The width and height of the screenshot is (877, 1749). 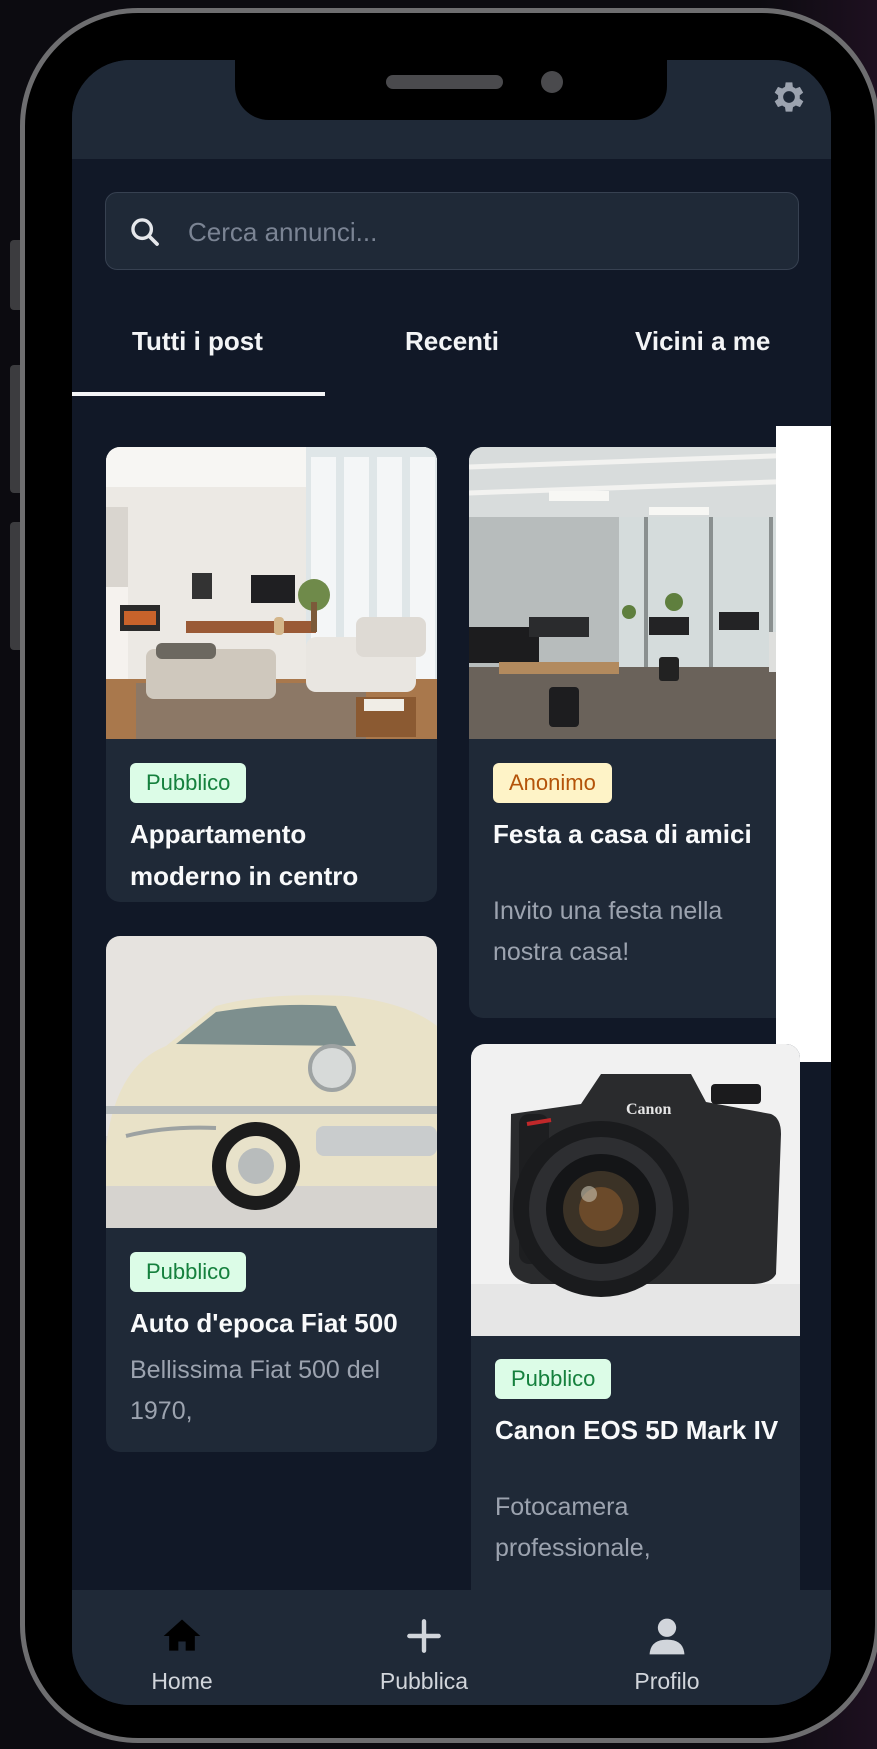 I want to click on post-card: Pubblico Appartamento moderno in centro, so click(x=271, y=674).